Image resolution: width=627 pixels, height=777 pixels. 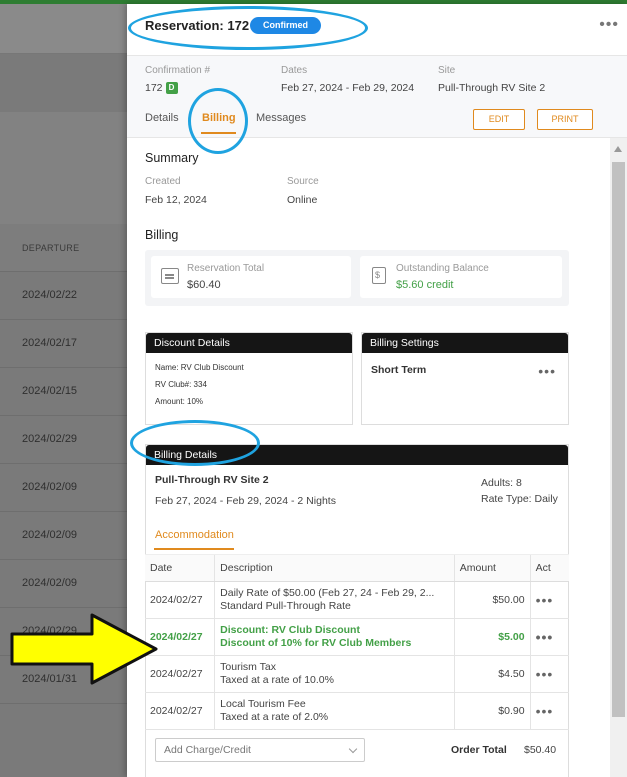 I want to click on line-desc-secondary: Standard Pull-Through Rate, so click(x=285, y=606).